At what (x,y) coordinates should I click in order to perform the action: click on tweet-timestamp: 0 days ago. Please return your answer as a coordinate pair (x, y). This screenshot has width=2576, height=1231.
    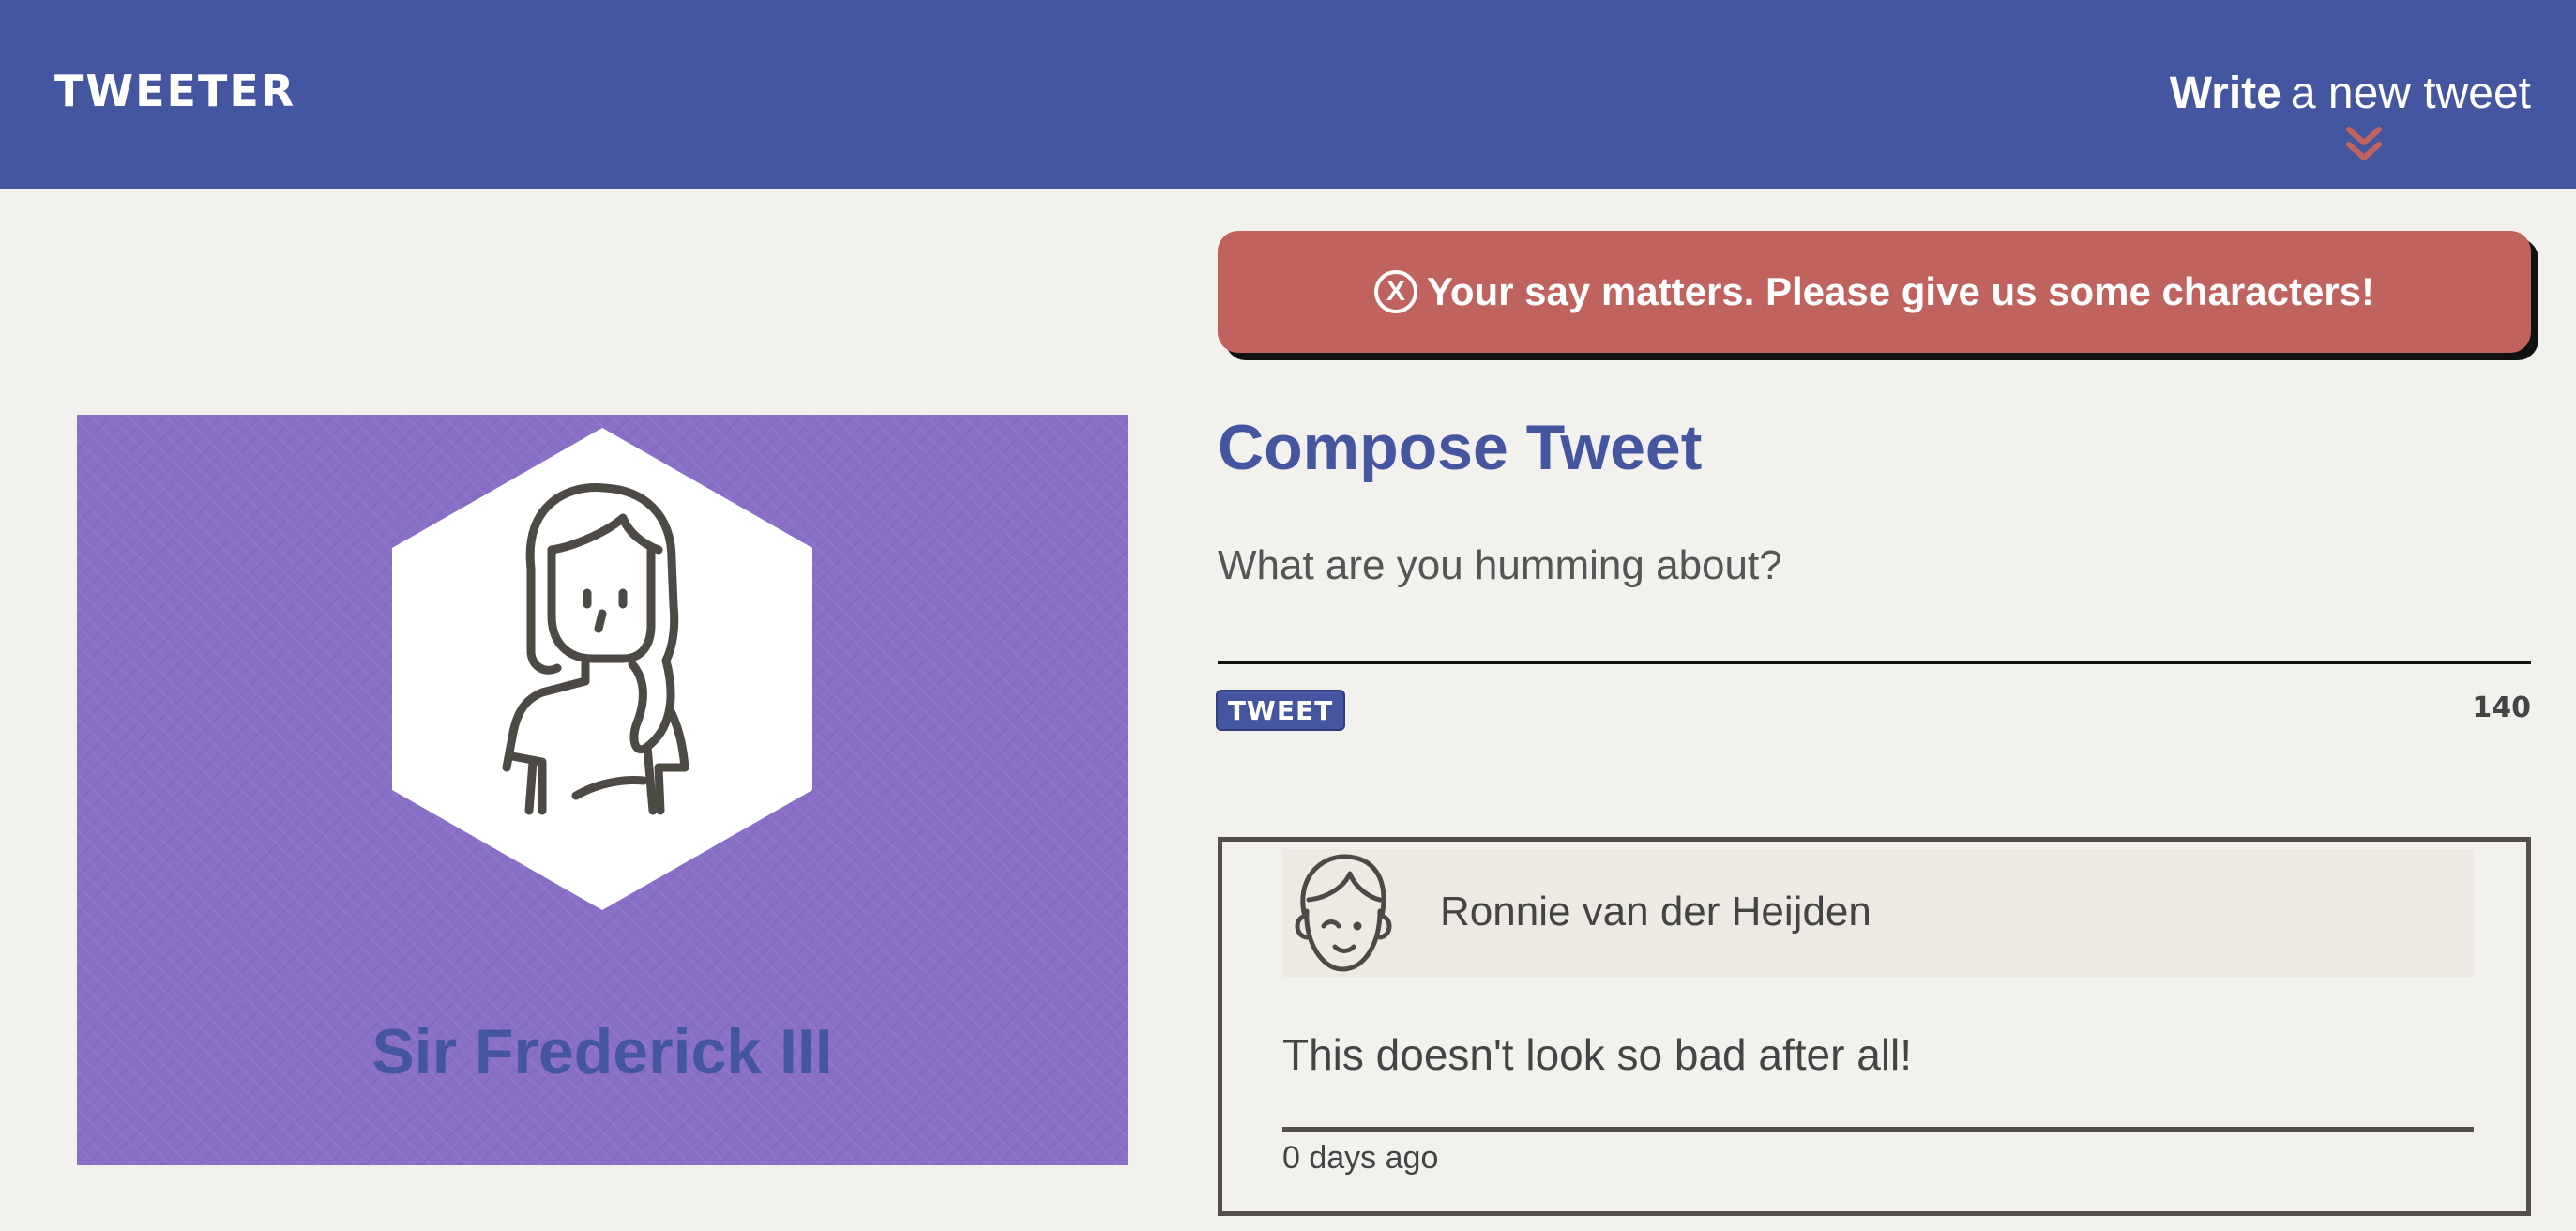
    Looking at the image, I should click on (1360, 1158).